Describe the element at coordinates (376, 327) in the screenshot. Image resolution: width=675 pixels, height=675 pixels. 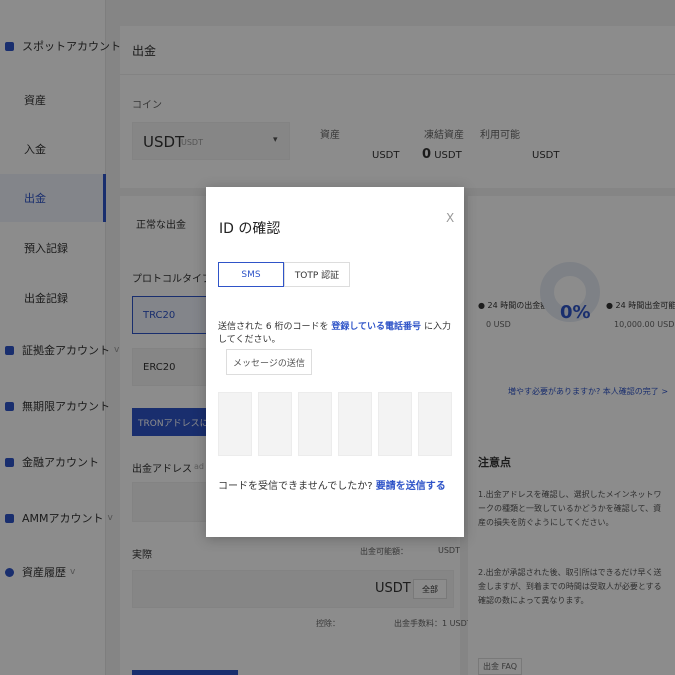
I see `registered-phone-link: 登録している電話番号` at that location.